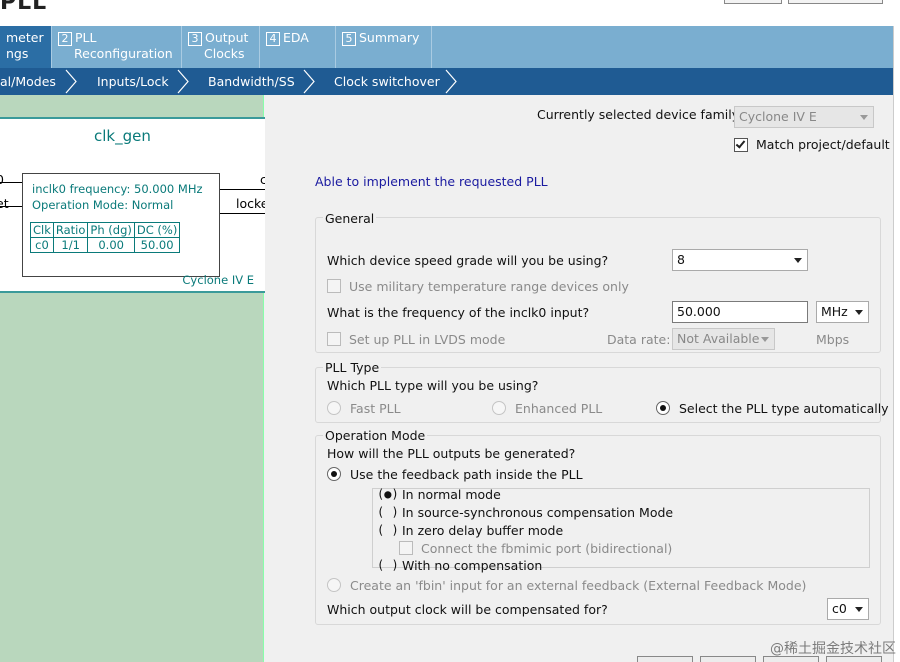 This screenshot has height=662, width=900. What do you see at coordinates (388, 530) in the screenshot?
I see `zero-delay-mode-radio: ( )` at bounding box center [388, 530].